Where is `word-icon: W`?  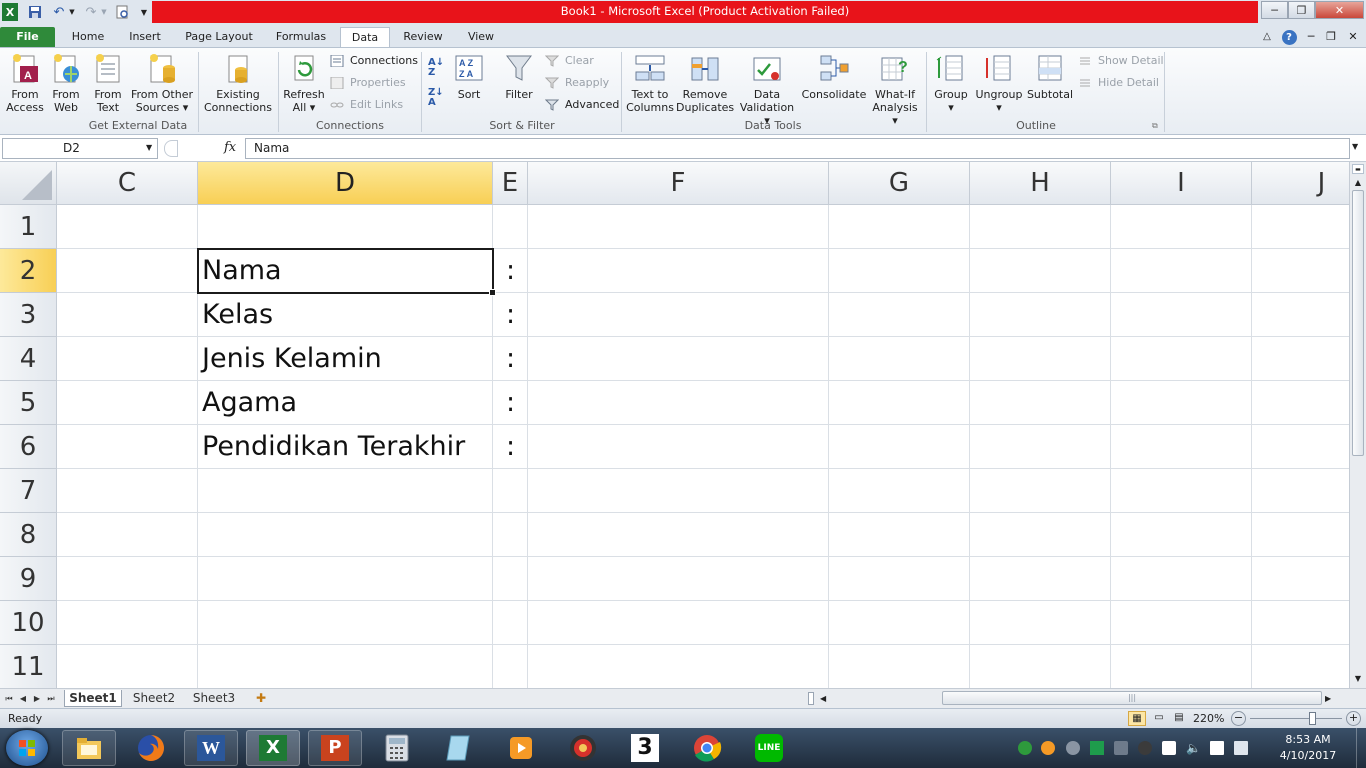
word-icon: W is located at coordinates (211, 748).